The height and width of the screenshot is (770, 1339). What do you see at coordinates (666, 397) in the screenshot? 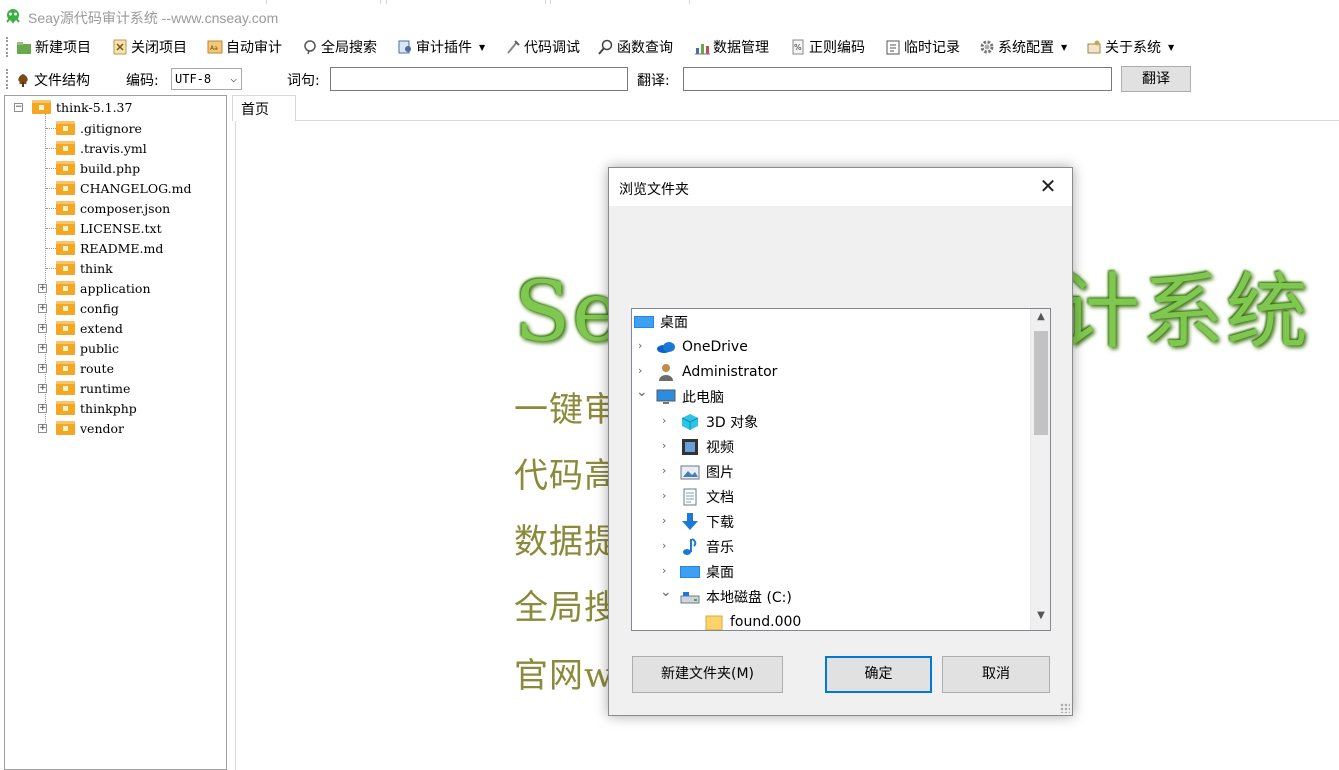
I see `computer-icon` at bounding box center [666, 397].